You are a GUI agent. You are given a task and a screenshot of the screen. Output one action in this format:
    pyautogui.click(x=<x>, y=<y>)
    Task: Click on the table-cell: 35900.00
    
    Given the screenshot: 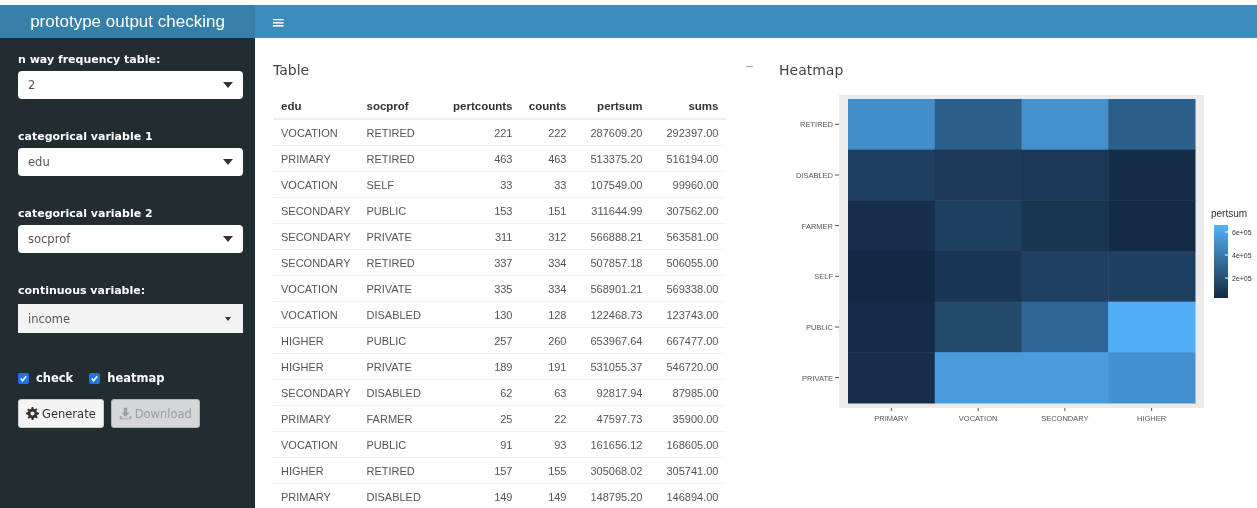 What is the action you would take?
    pyautogui.click(x=688, y=418)
    